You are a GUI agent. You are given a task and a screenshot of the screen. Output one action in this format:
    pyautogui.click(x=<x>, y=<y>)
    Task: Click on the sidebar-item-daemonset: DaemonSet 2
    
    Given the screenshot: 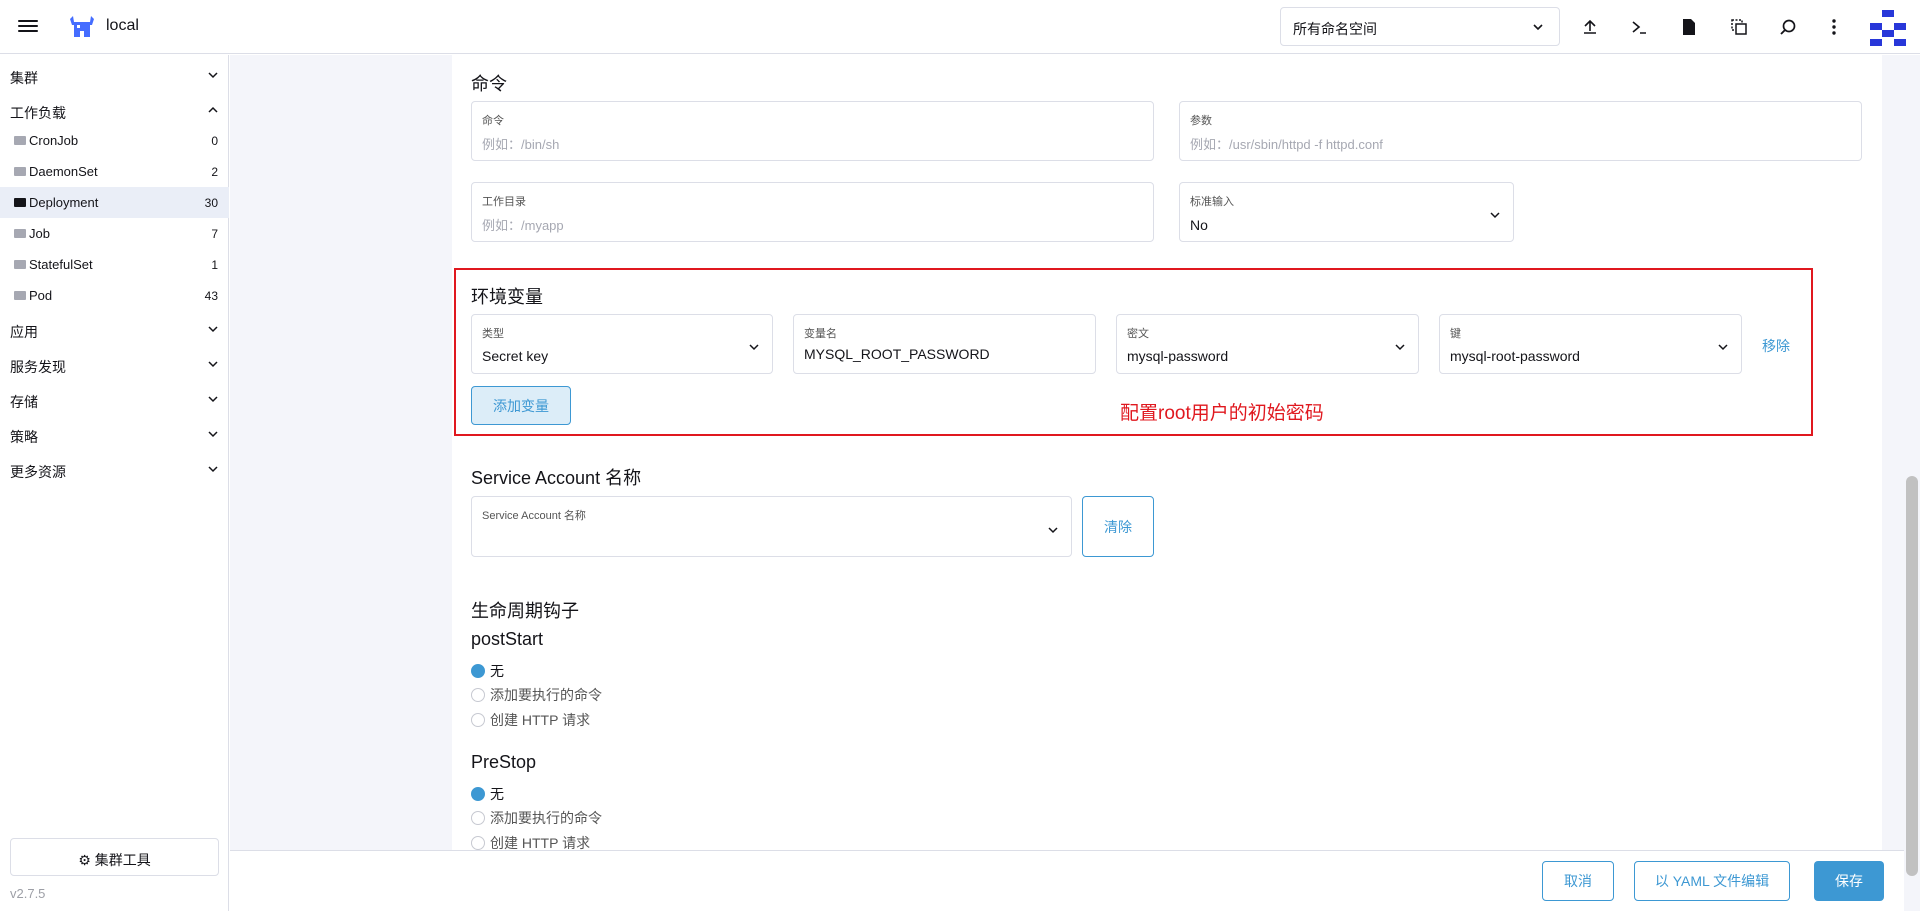 What is the action you would take?
    pyautogui.click(x=114, y=171)
    